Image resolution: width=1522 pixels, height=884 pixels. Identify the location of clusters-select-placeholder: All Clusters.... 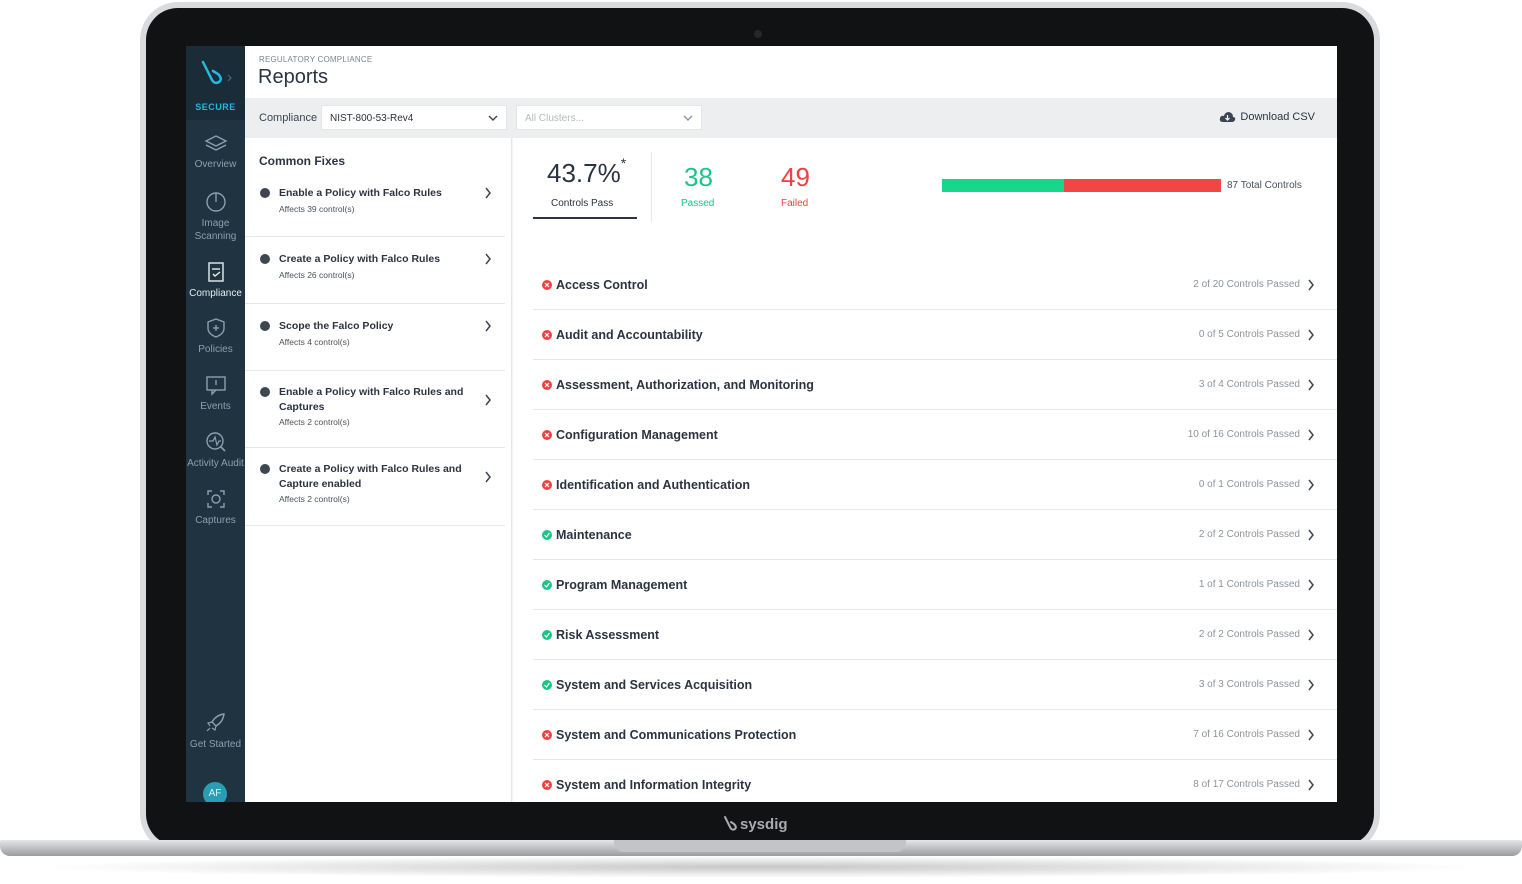
(554, 118).